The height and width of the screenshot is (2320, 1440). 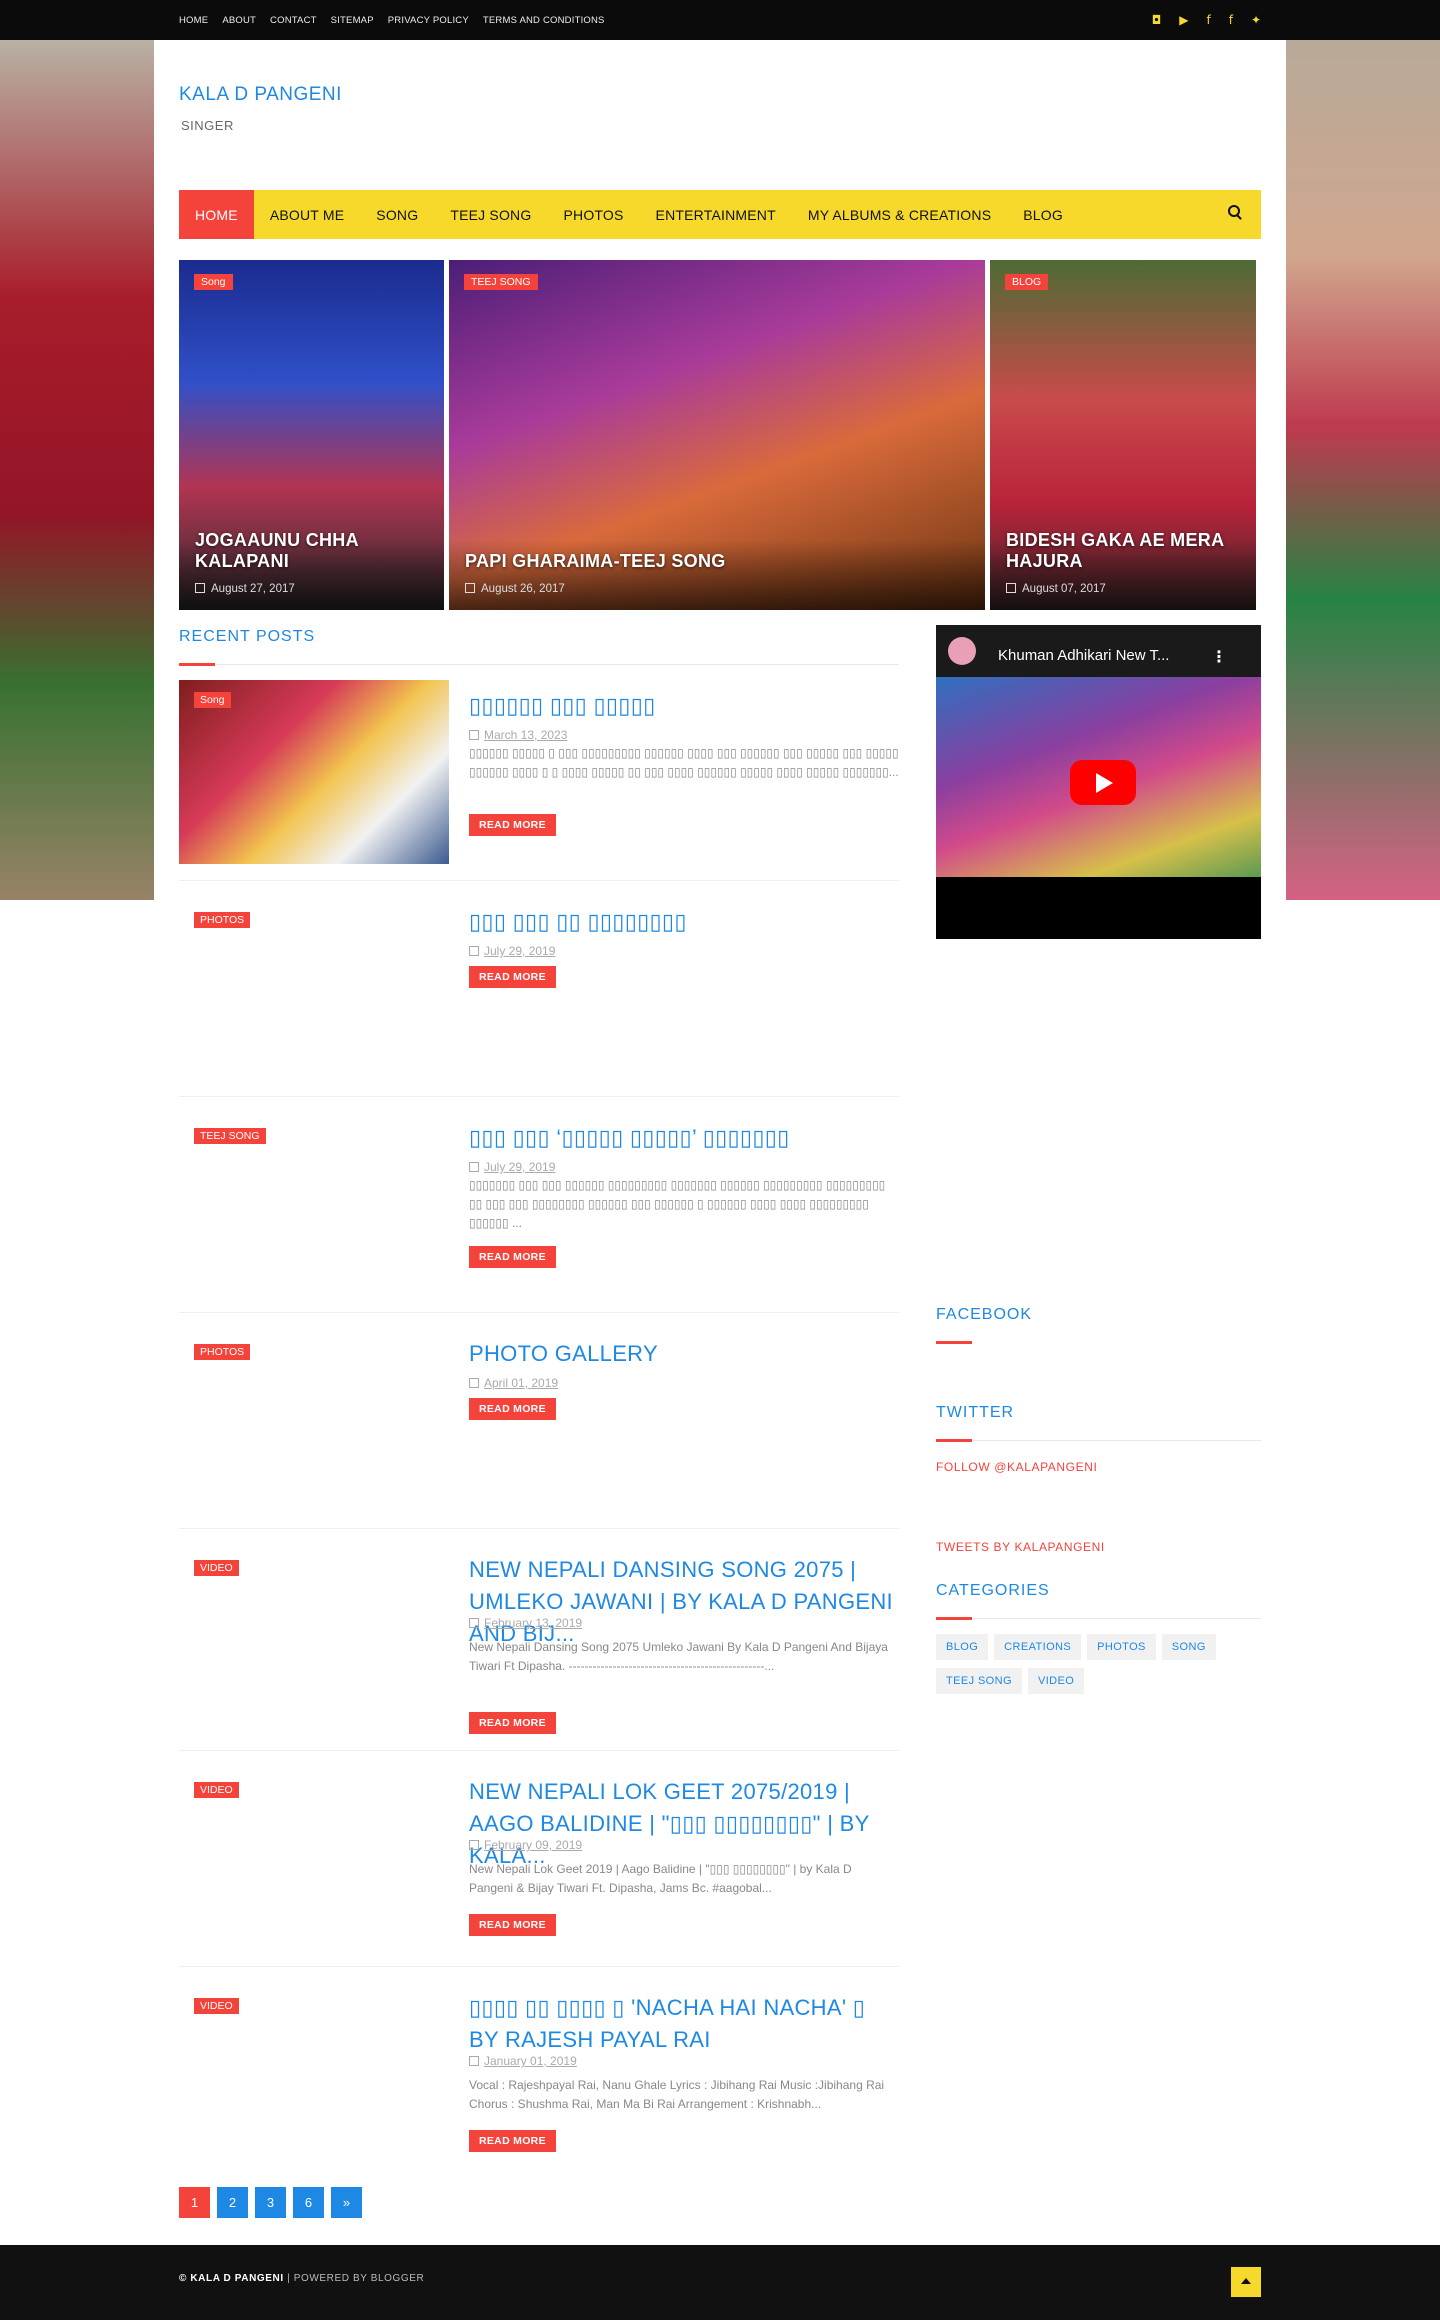 I want to click on post-date: July 29, 2019, so click(x=512, y=951).